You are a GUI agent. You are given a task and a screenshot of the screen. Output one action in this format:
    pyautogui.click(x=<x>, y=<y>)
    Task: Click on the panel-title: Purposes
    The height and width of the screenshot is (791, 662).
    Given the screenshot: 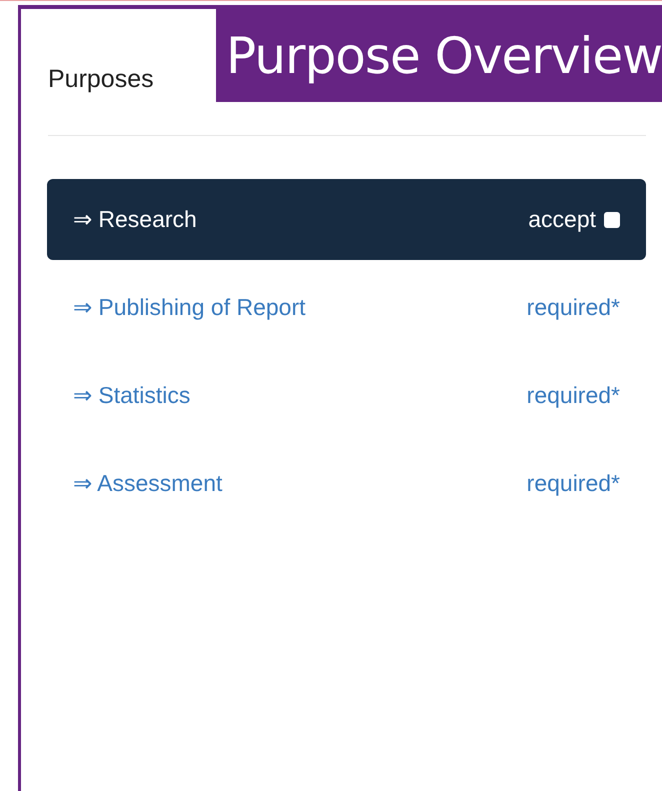 What is the action you would take?
    pyautogui.click(x=101, y=79)
    